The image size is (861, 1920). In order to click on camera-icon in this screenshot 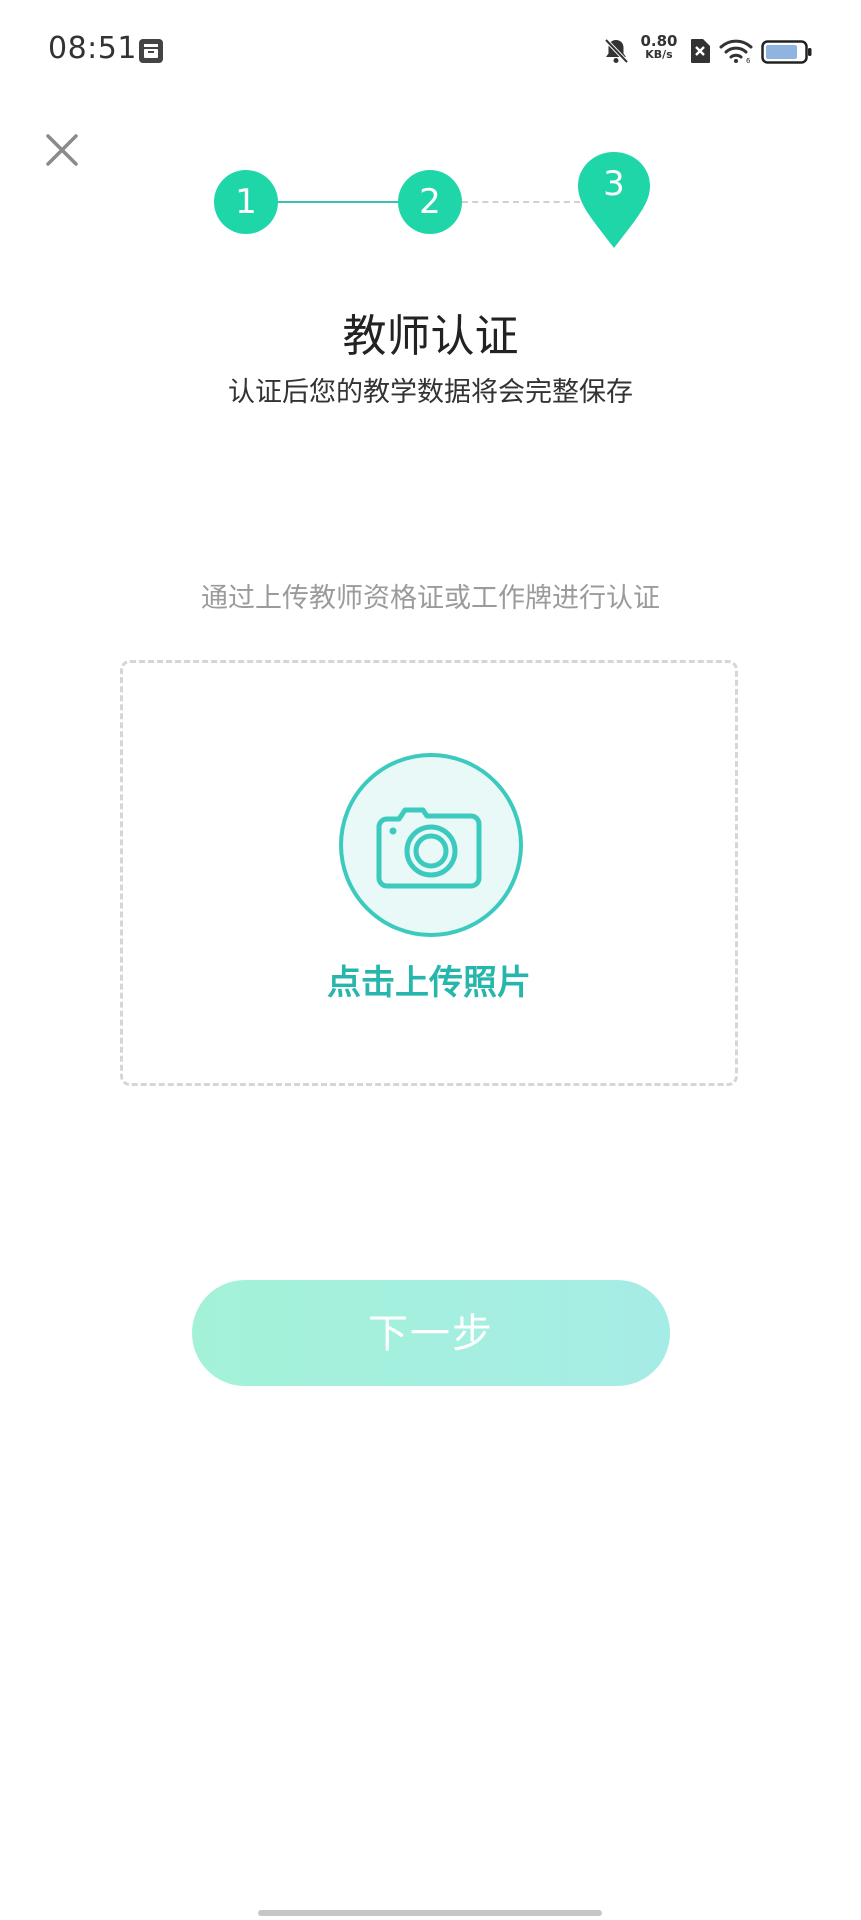, I will do `click(429, 848)`.